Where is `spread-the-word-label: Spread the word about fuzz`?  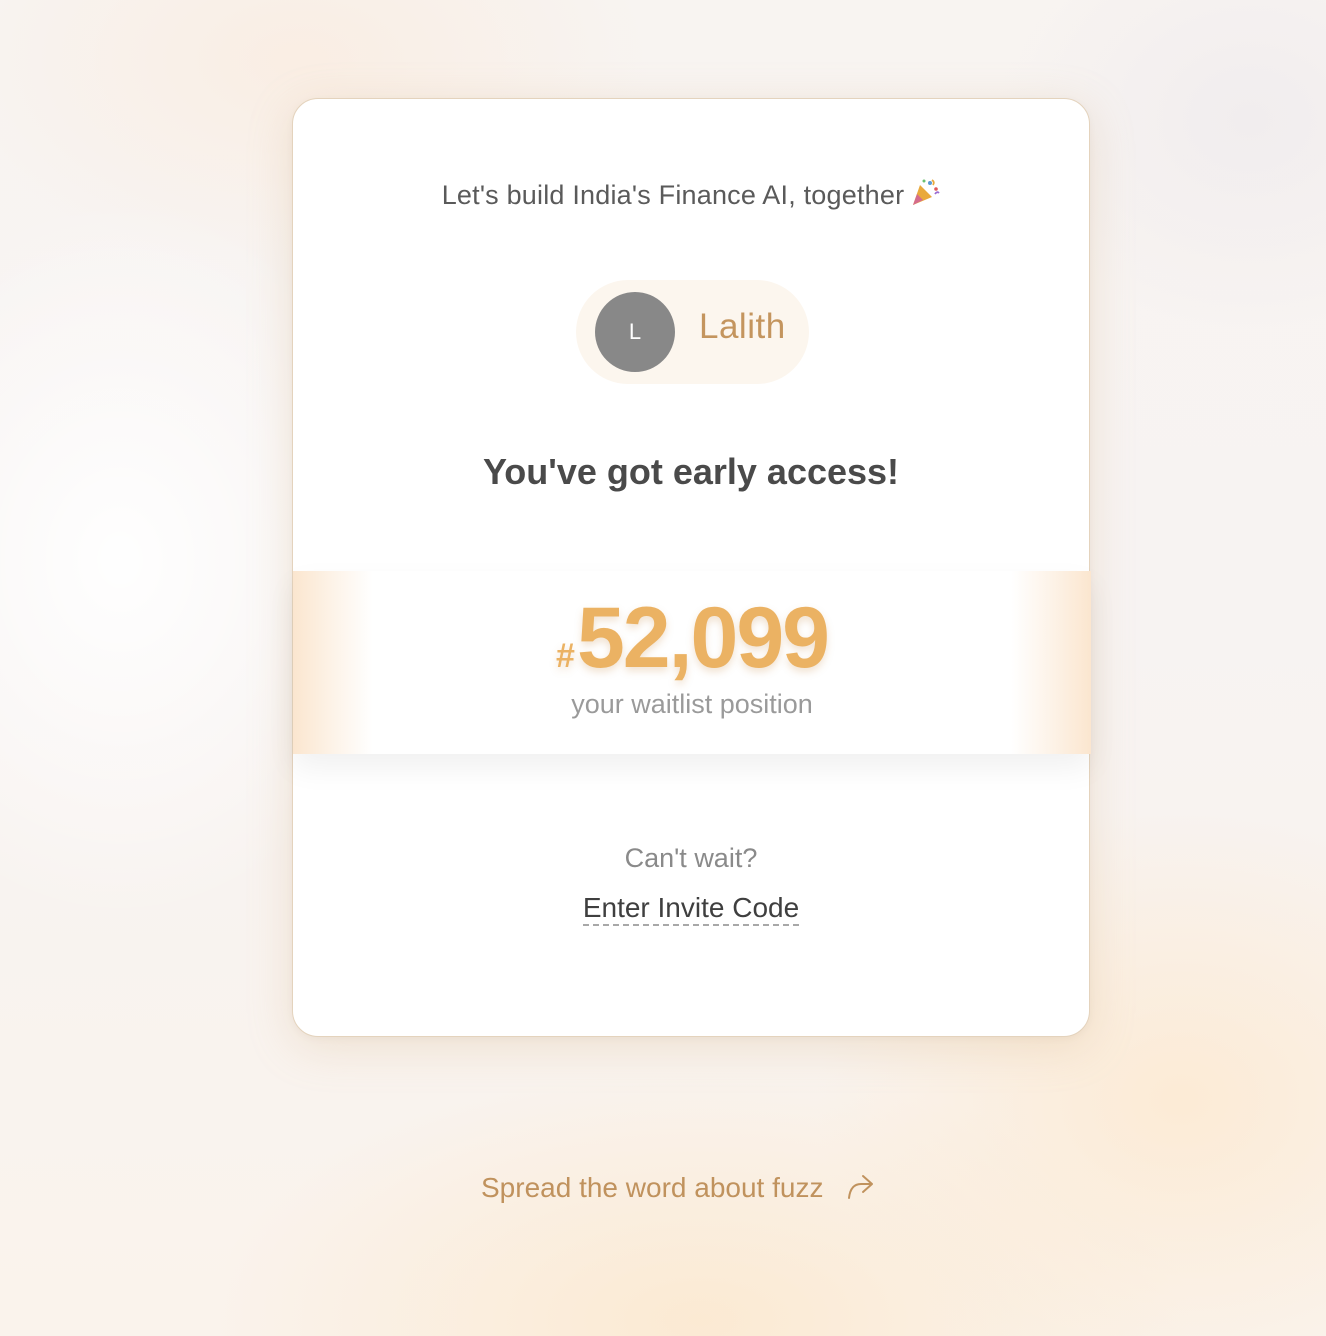
spread-the-word-label: Spread the word about fuzz is located at coordinates (652, 1187).